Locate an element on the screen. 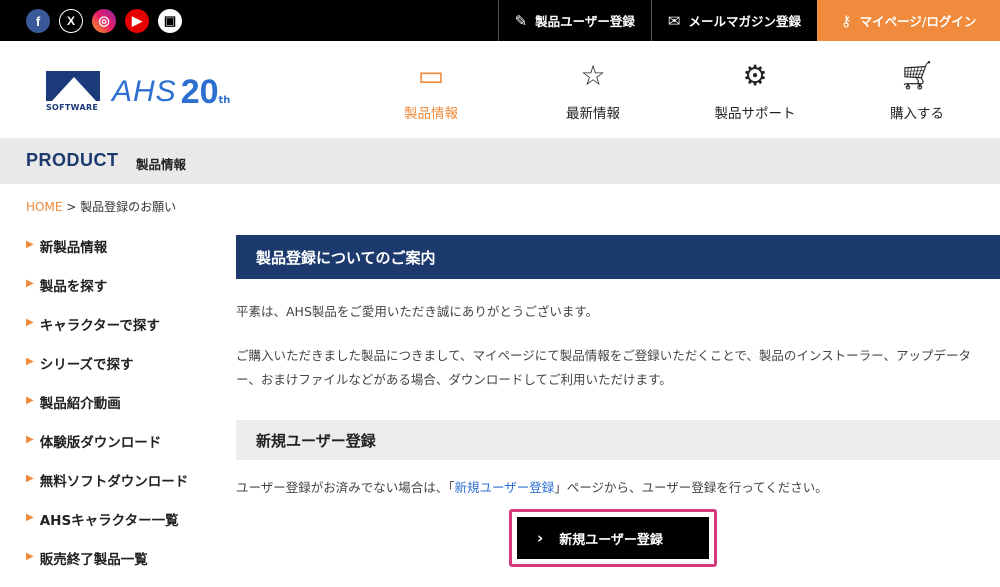 The height and width of the screenshot is (587, 1000). sidebar-item-characters: ▶ AHSキャラクター一覧 is located at coordinates (121, 528).